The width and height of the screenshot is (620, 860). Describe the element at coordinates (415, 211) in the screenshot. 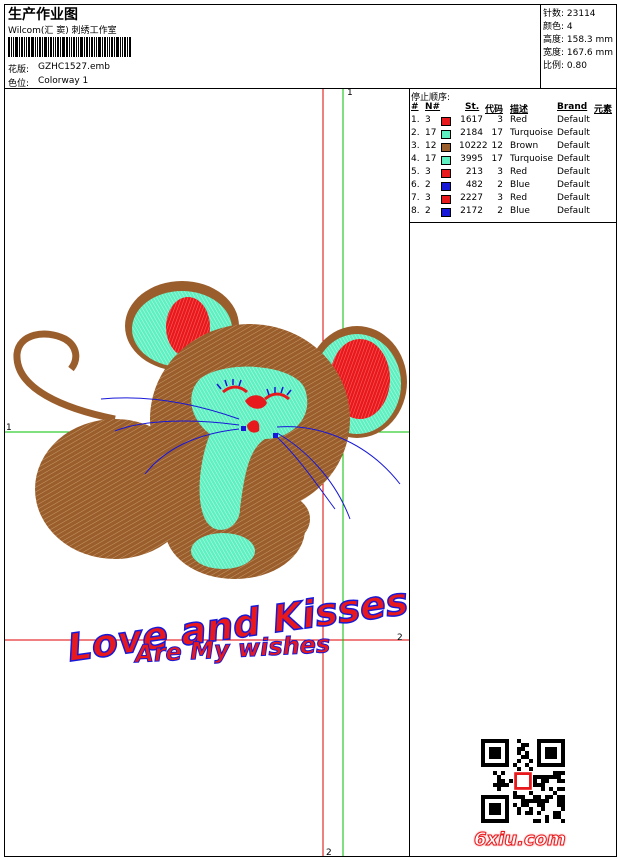

I see `cell-idx: 8.` at that location.